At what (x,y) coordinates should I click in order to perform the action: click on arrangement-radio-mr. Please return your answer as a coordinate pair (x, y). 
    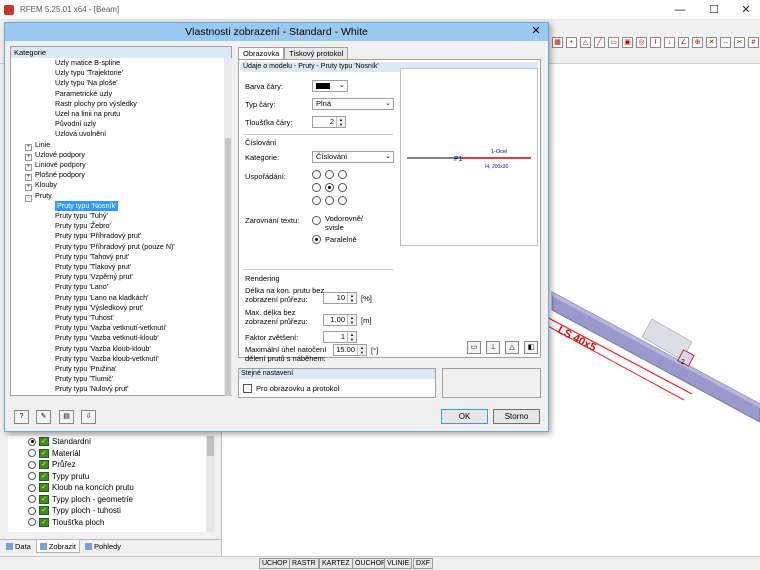
    Looking at the image, I should click on (342, 187).